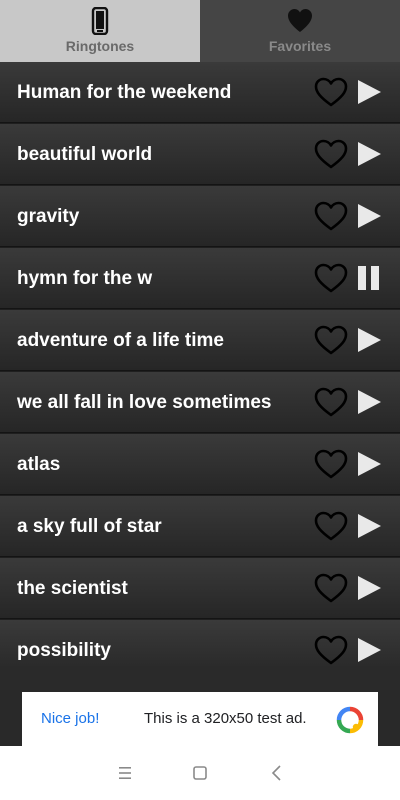 The height and width of the screenshot is (800, 400). I want to click on tab-ringtones-label: Ringtones, so click(100, 46).